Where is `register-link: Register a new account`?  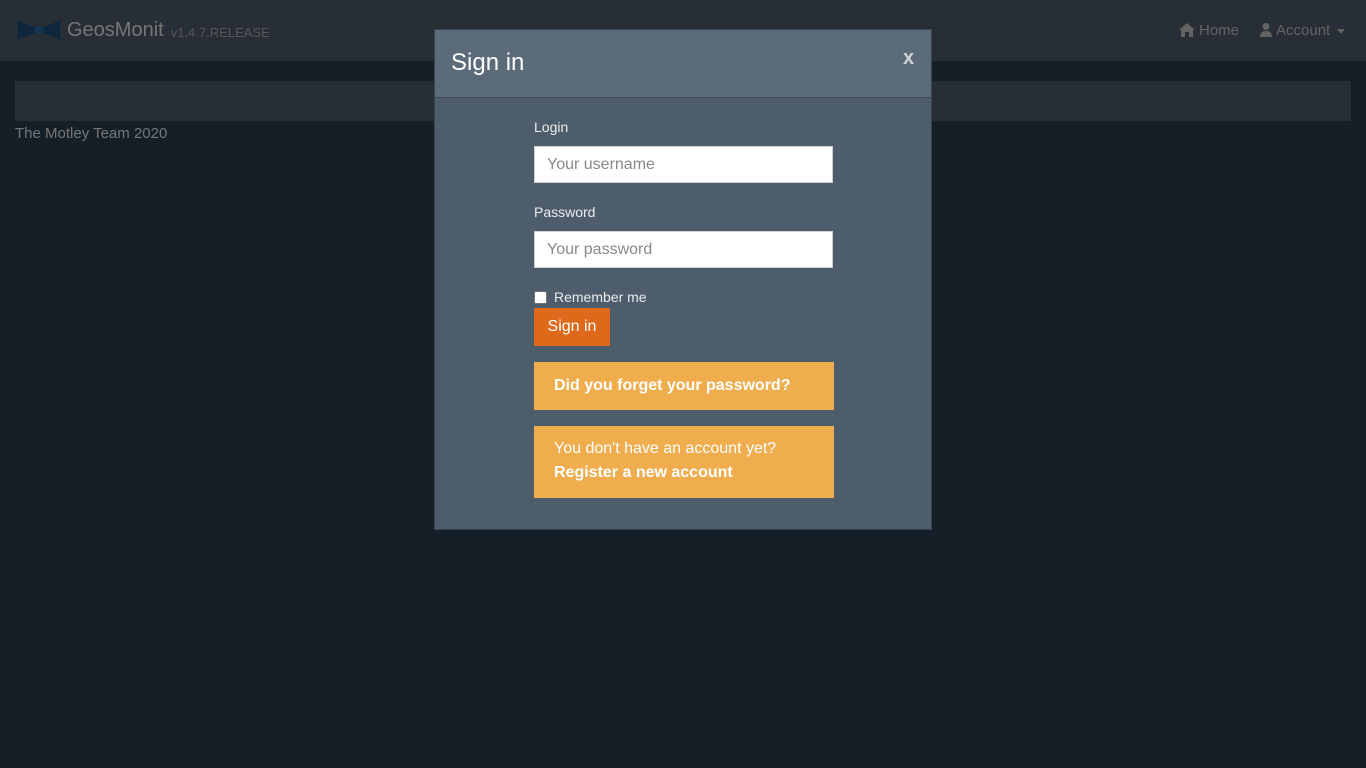
register-link: Register a new account is located at coordinates (684, 473).